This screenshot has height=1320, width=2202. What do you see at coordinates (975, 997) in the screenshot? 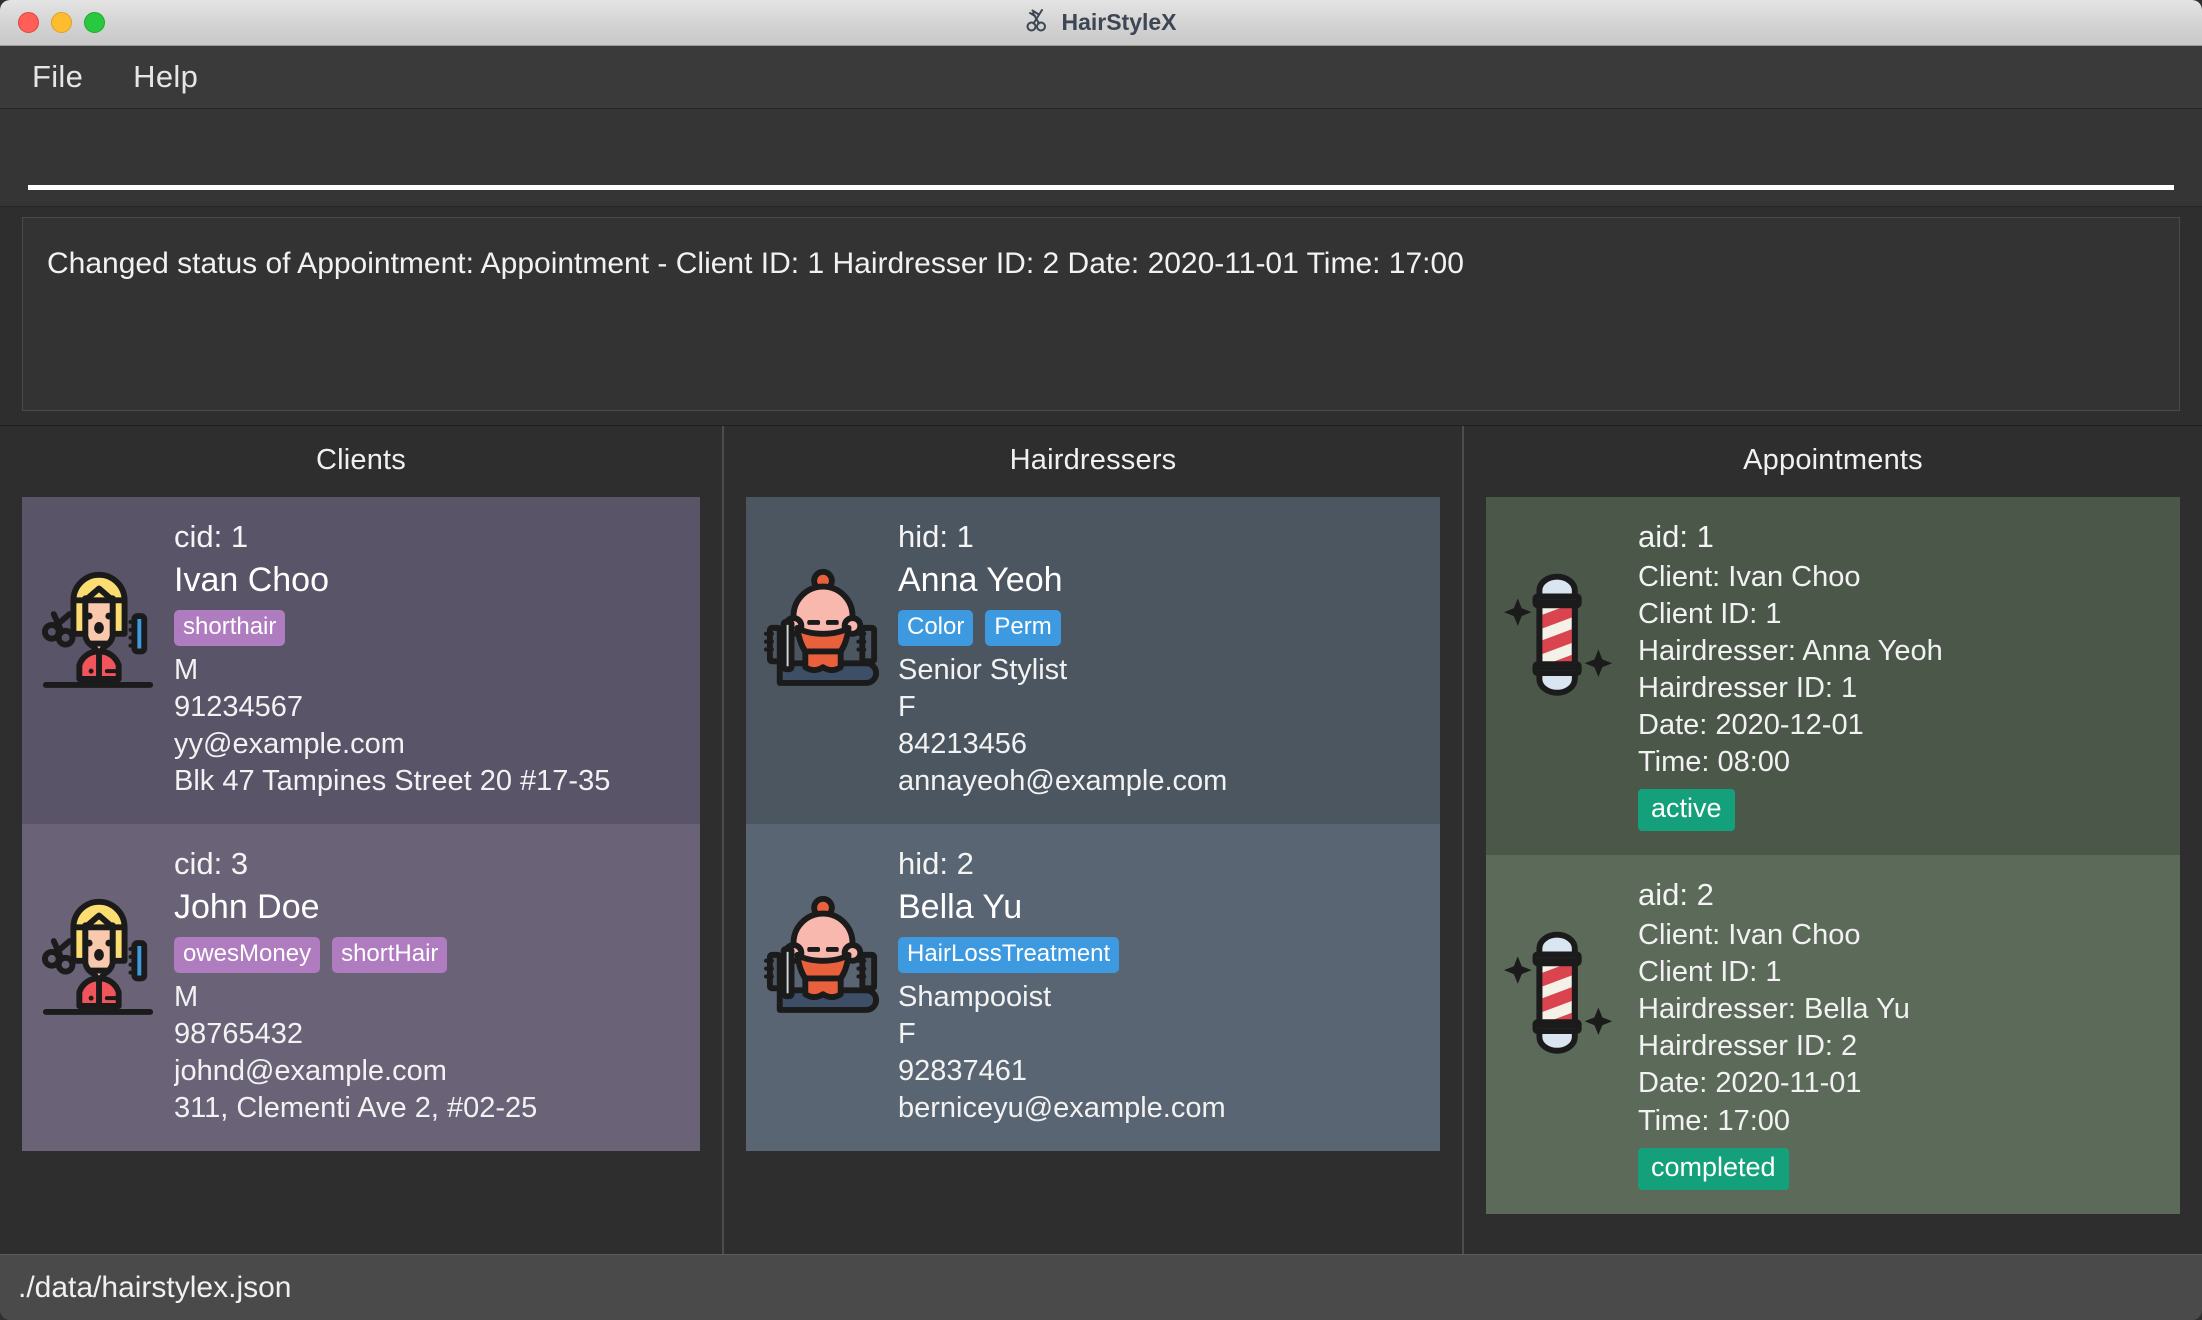
I see `hairdresser-title: Shampooist` at bounding box center [975, 997].